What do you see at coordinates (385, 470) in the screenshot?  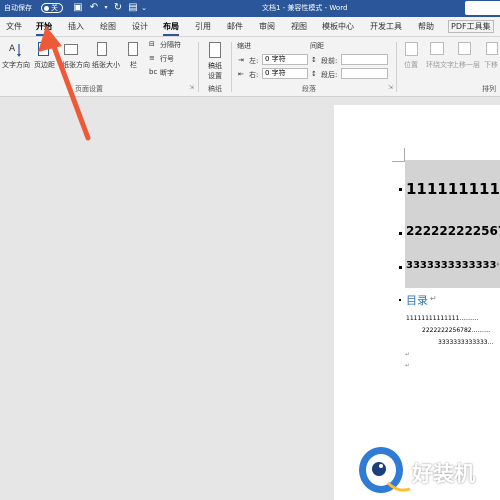 I see `watermark-logo-icon` at bounding box center [385, 470].